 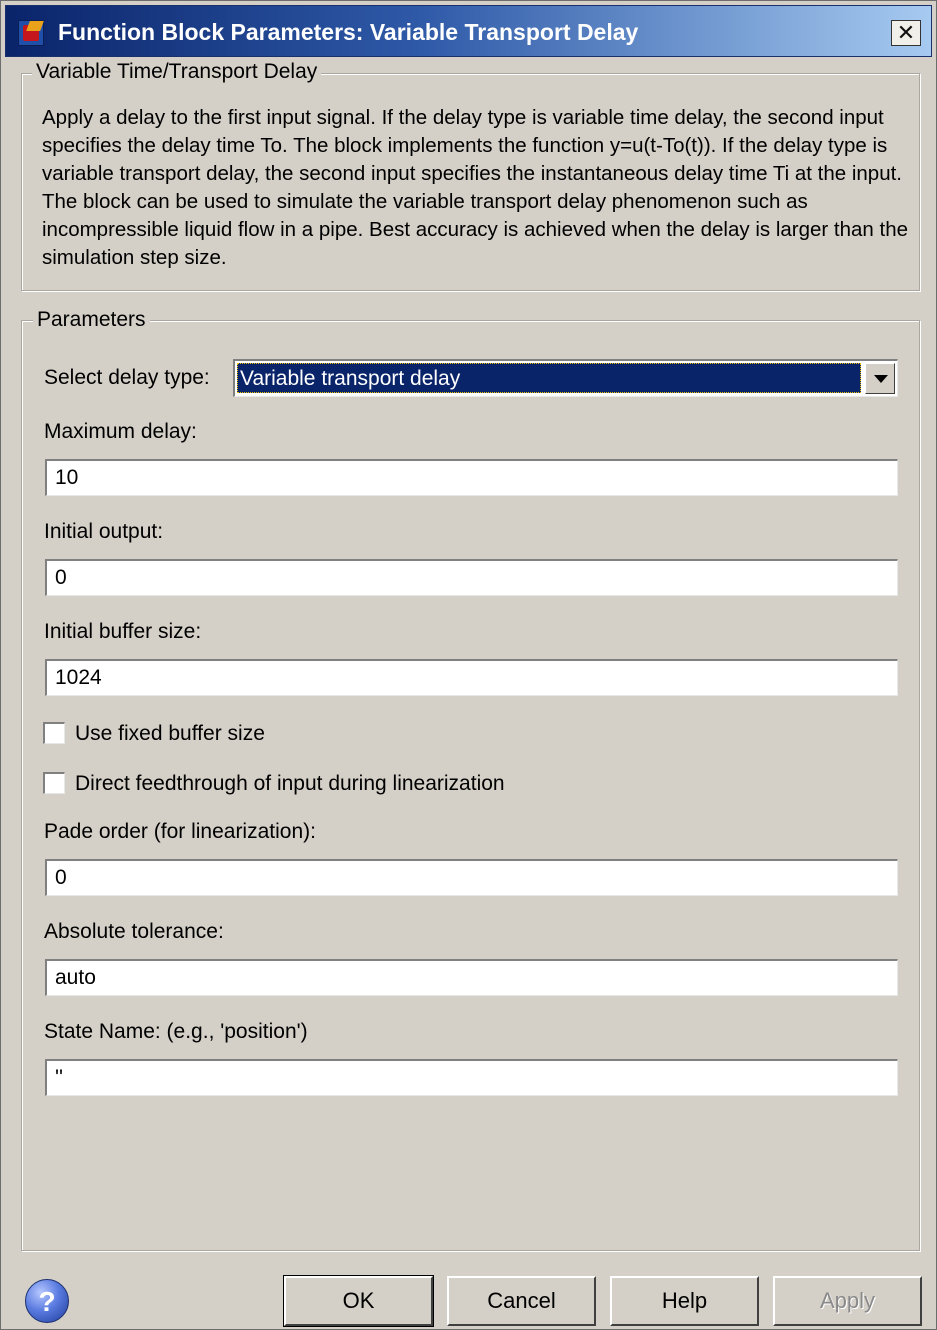 I want to click on help-button: Help, so click(x=684, y=1301).